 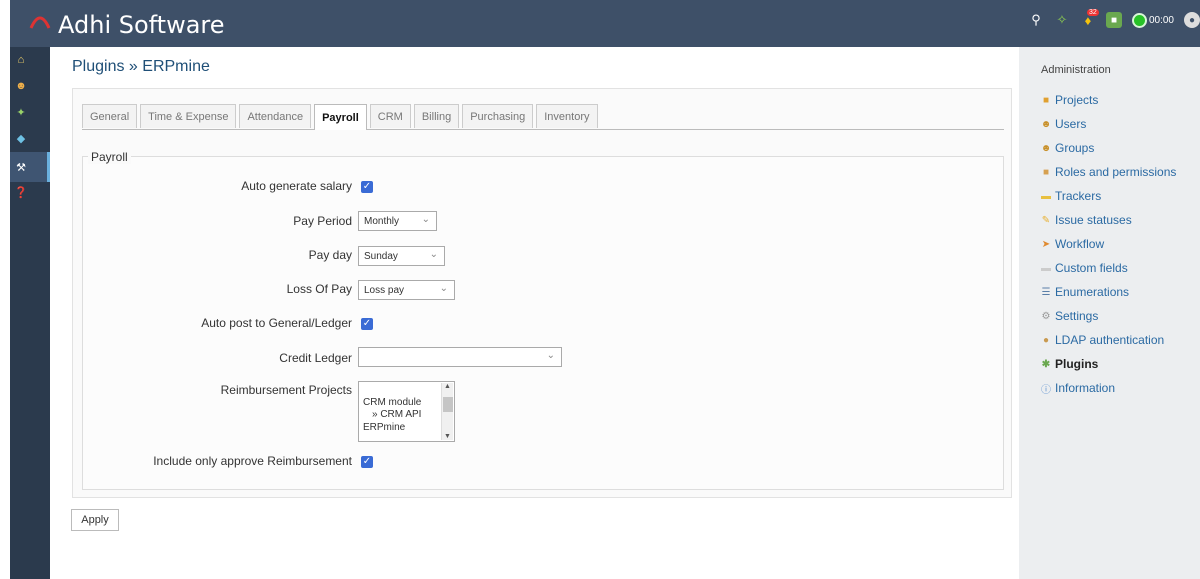 I want to click on clipboard-icon: ■, so click(x=1113, y=20).